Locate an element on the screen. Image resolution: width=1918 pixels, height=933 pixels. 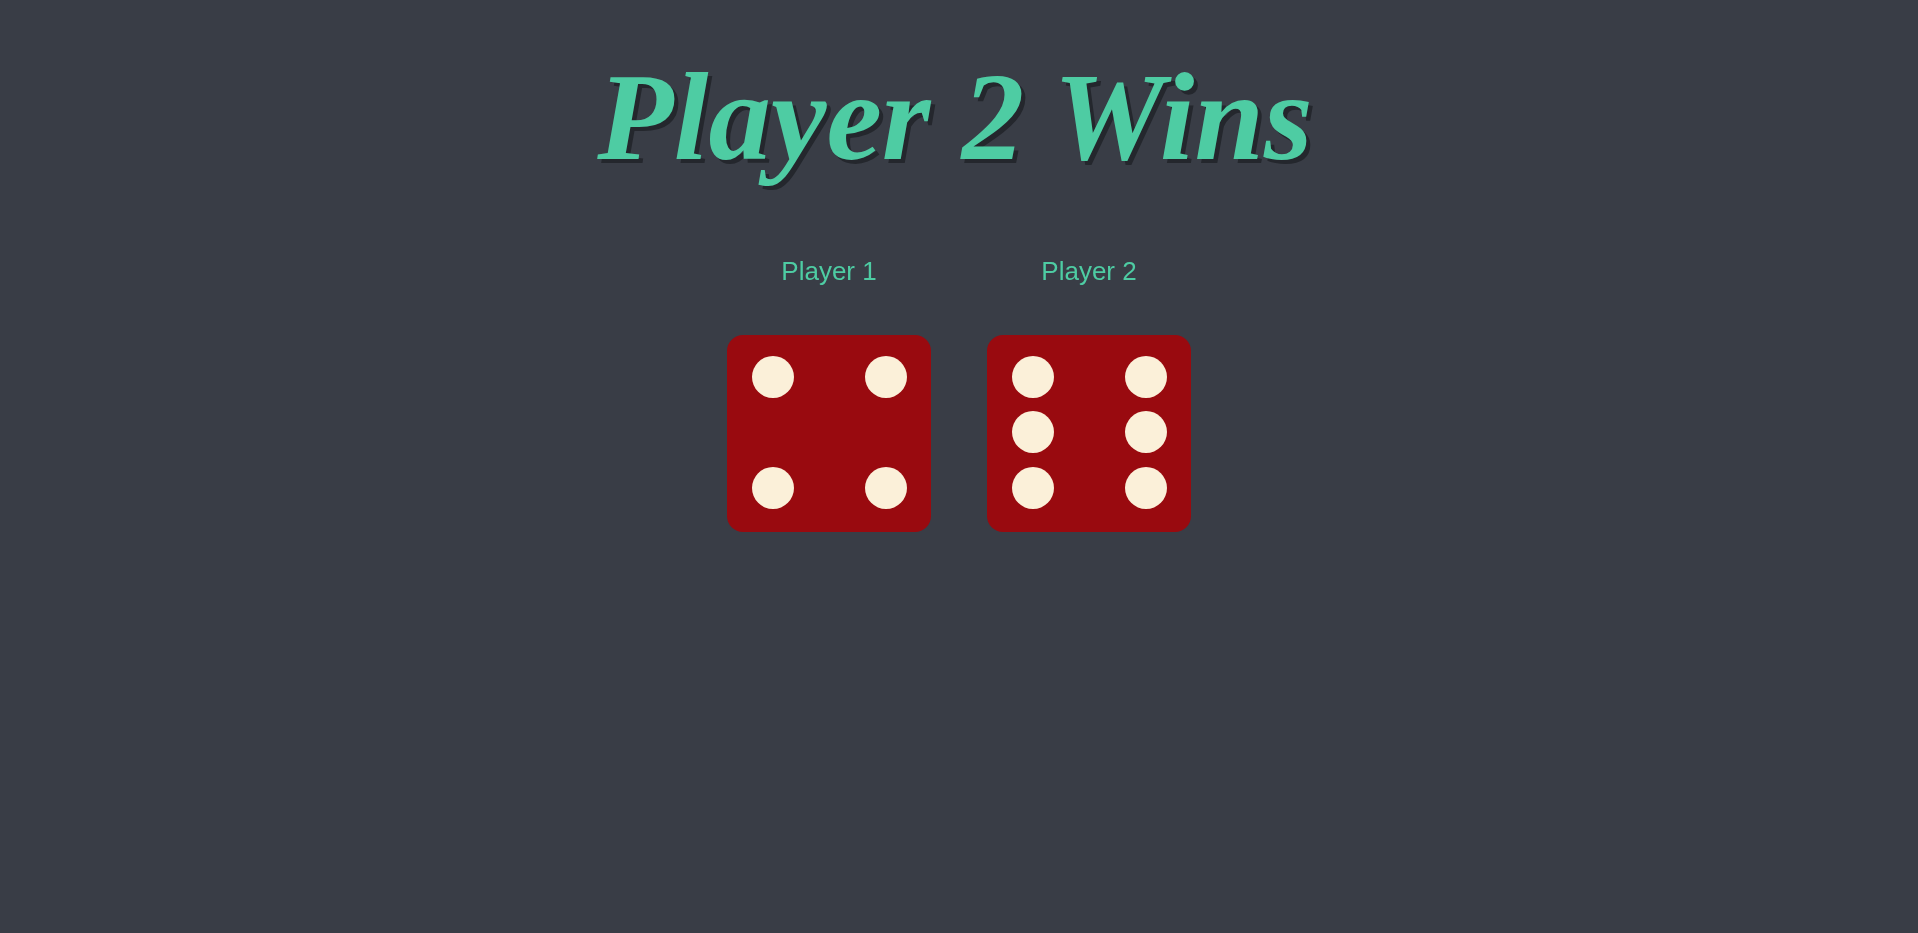
player-label: Player 2 is located at coordinates (1089, 271).